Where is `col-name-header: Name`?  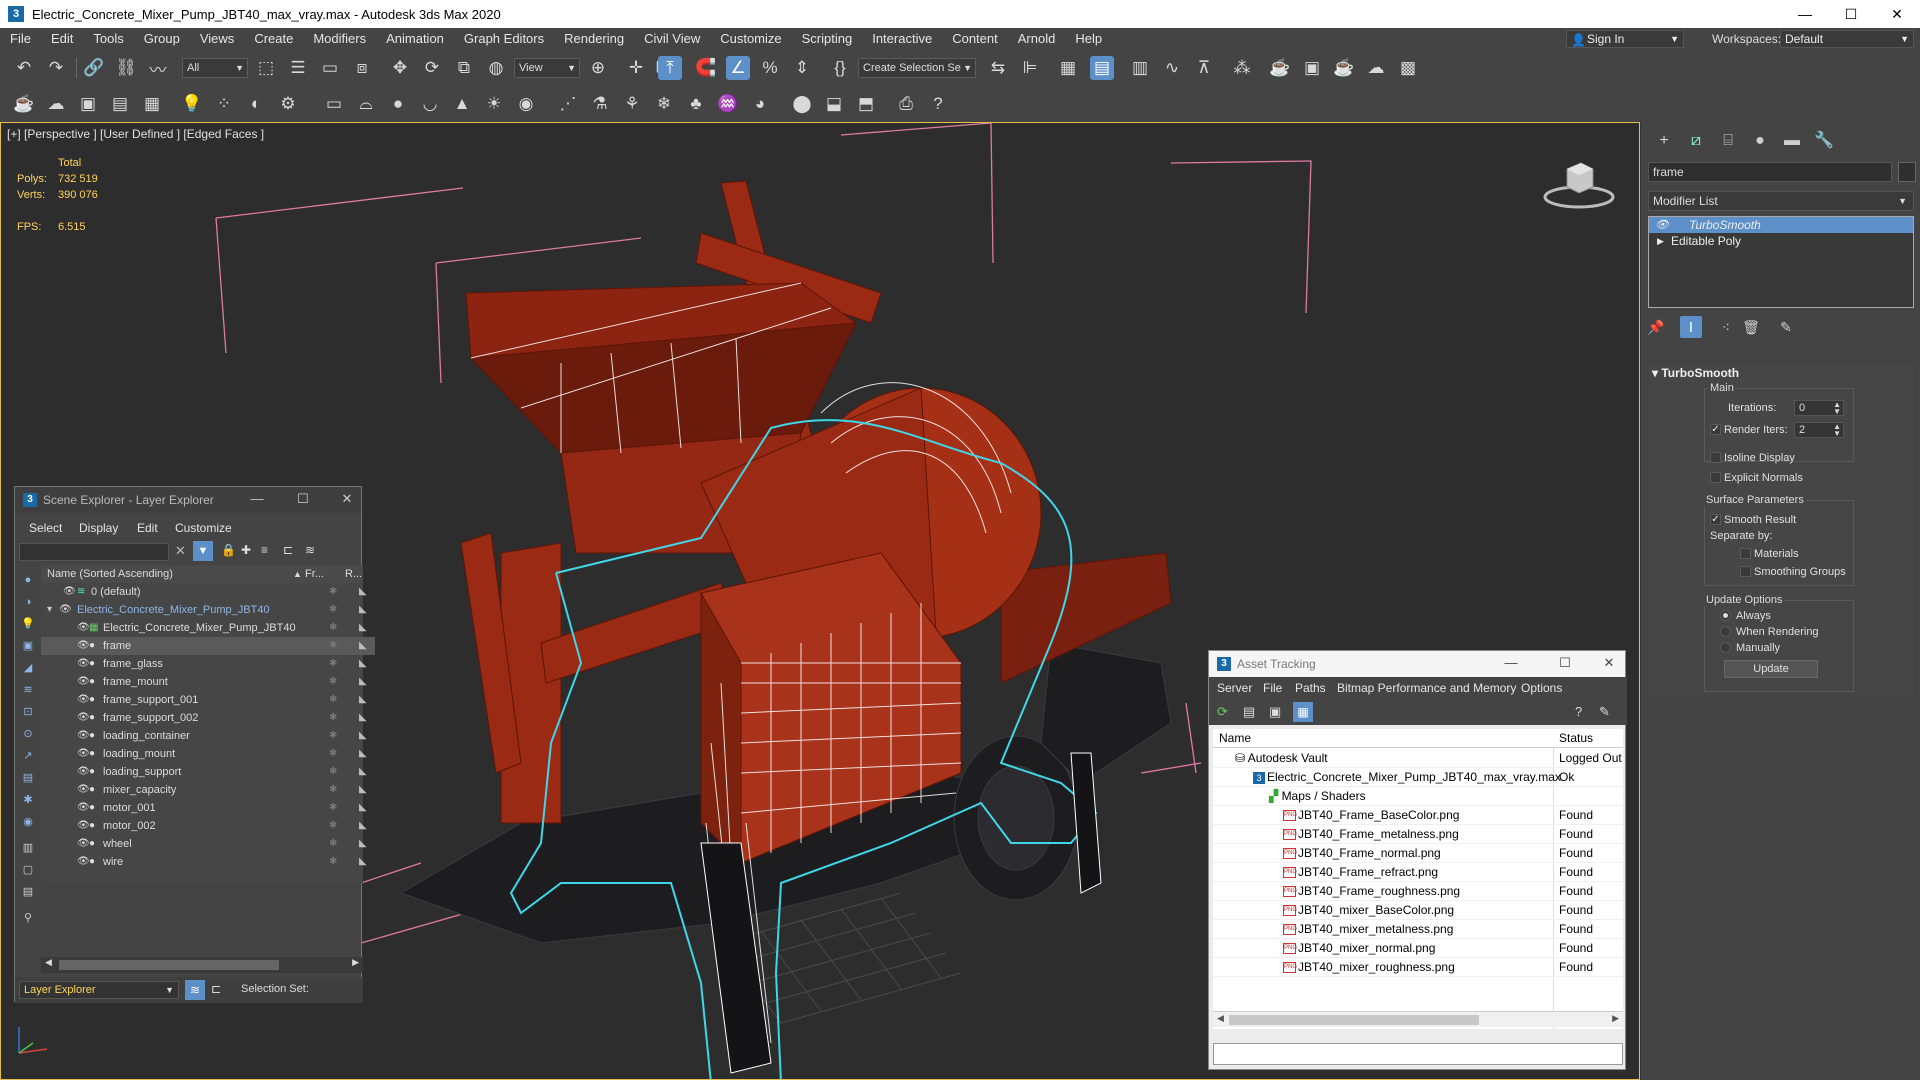 col-name-header: Name is located at coordinates (1235, 738).